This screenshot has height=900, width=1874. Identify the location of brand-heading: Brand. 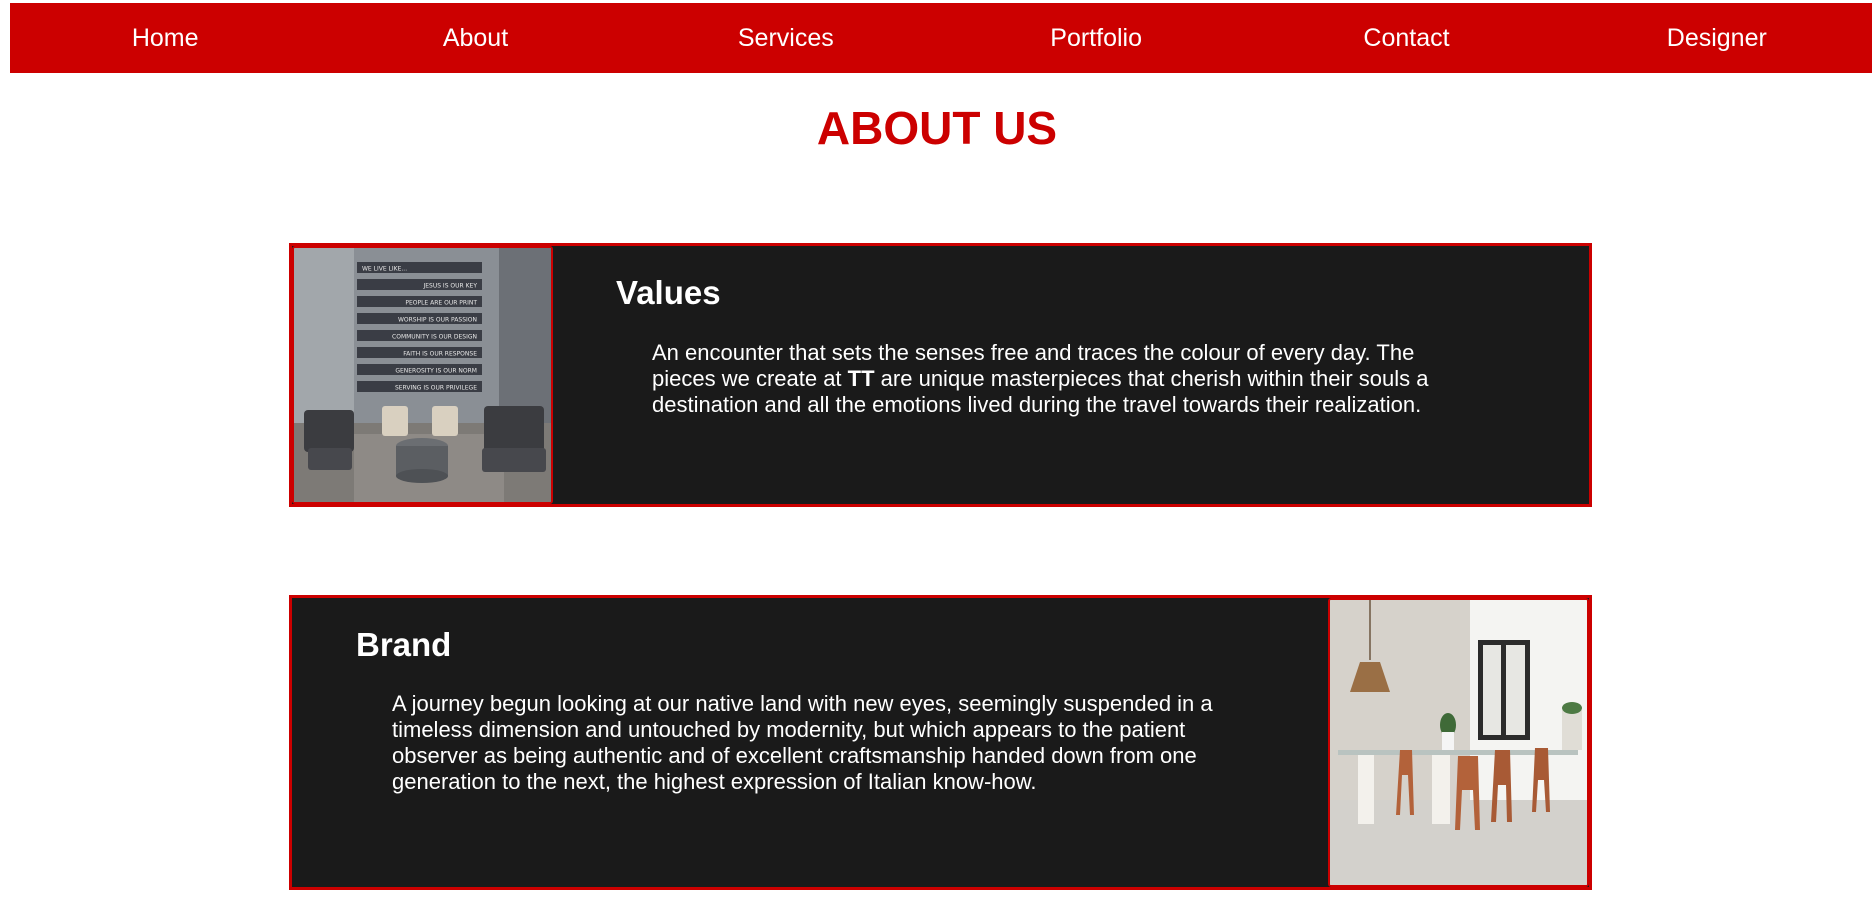
(404, 644).